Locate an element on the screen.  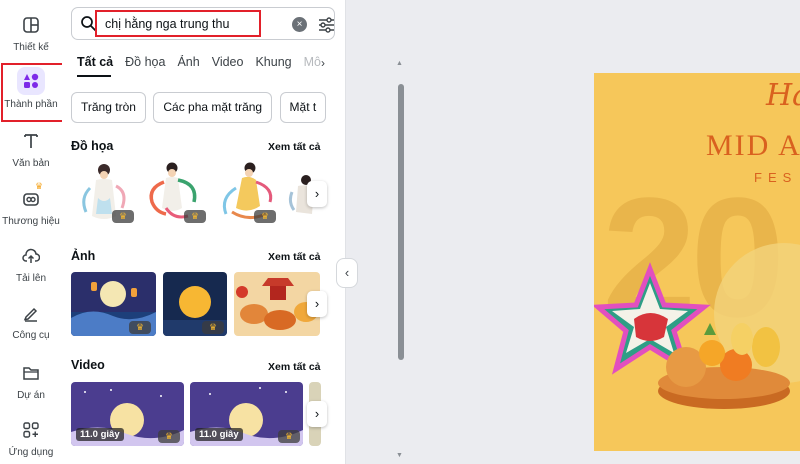
tab-frames: Khung is located at coordinates (273, 65).